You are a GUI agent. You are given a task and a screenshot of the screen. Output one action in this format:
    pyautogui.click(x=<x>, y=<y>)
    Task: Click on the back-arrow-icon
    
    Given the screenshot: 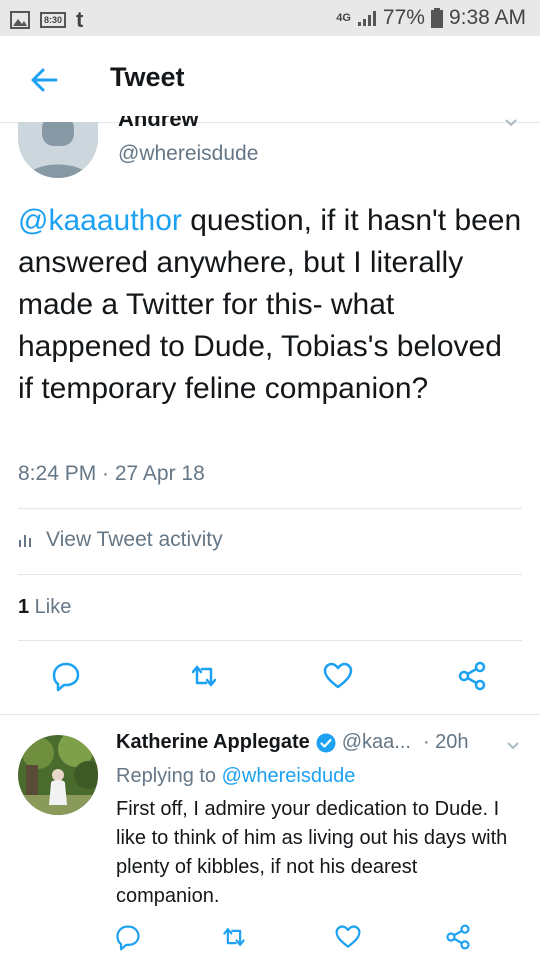 What is the action you would take?
    pyautogui.click(x=44, y=80)
    